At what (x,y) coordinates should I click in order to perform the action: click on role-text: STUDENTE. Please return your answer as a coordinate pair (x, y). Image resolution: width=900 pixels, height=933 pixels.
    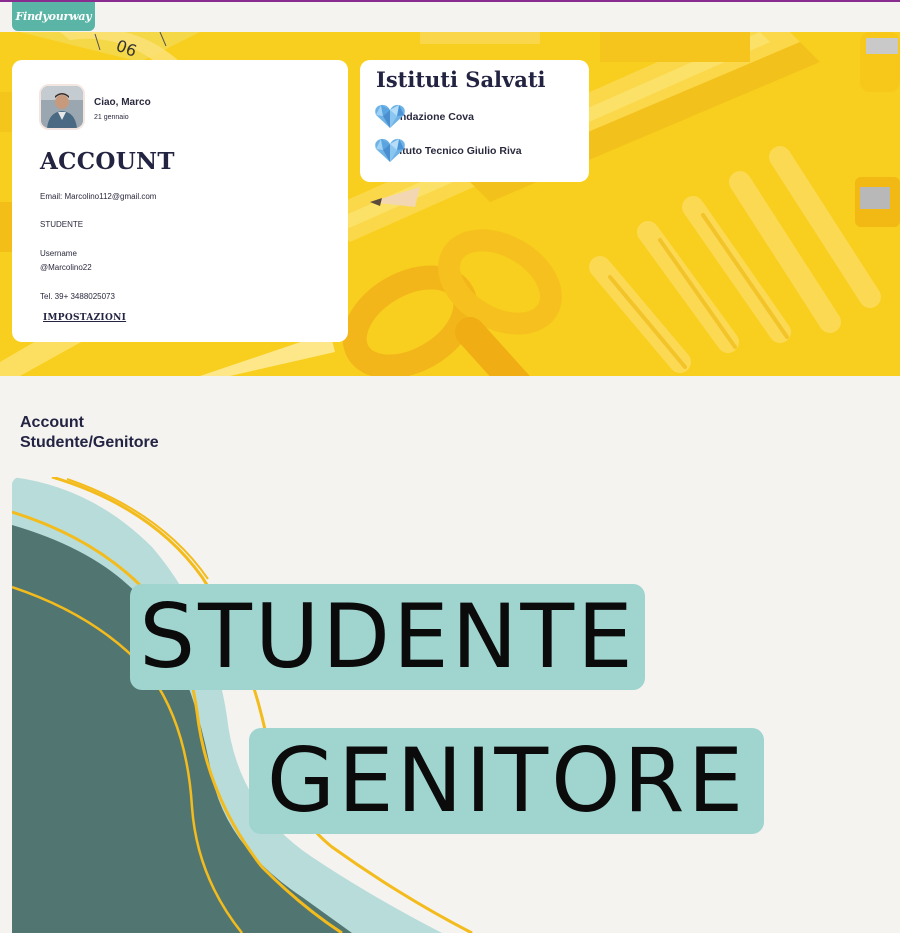
    Looking at the image, I should click on (62, 224).